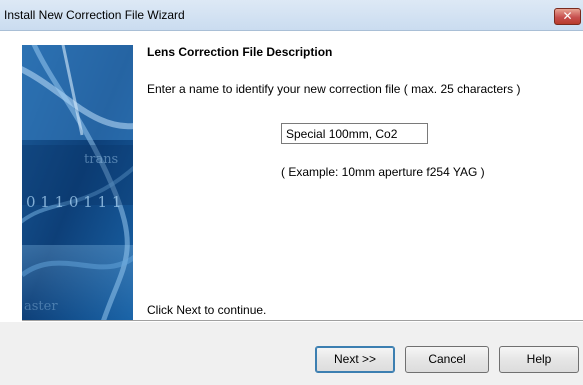  I want to click on close-button: ✕, so click(567, 16).